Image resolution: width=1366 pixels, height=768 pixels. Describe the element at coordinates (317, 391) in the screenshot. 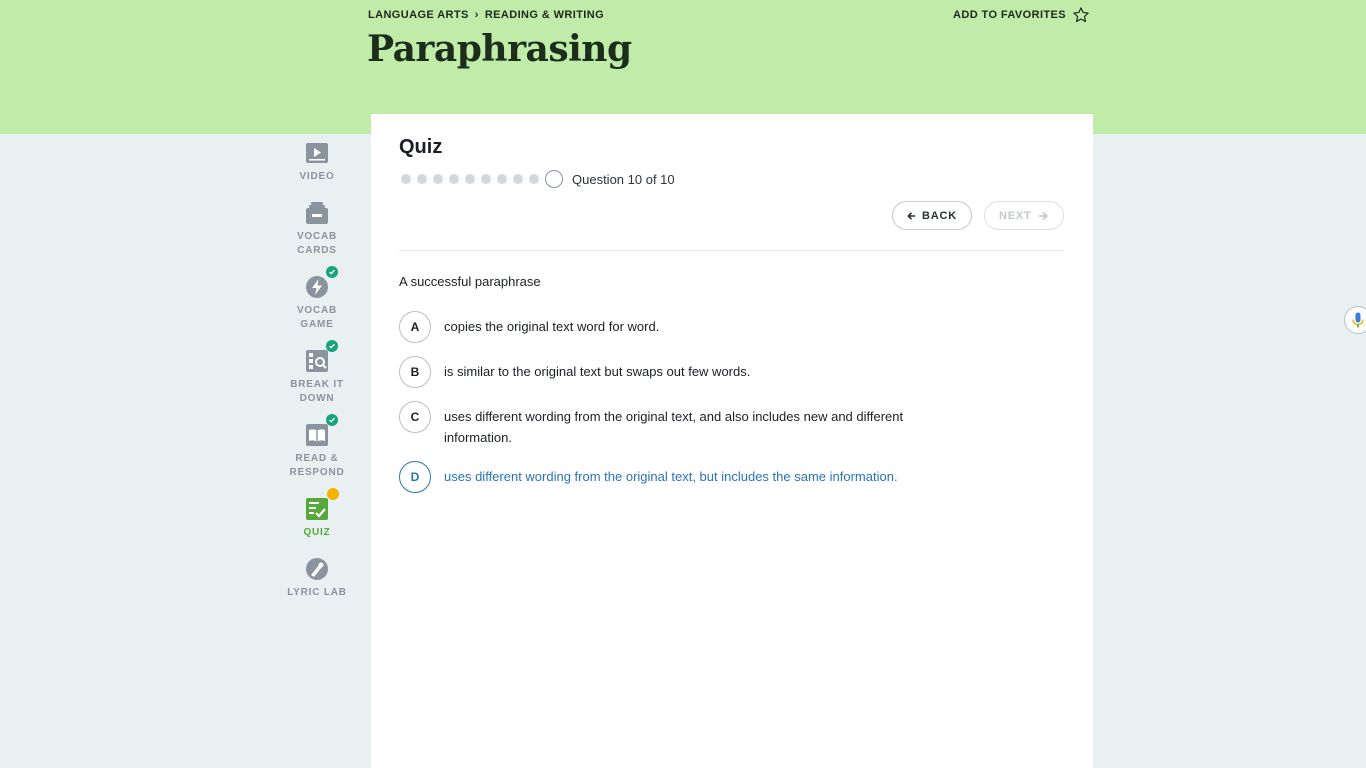

I see `sidebar-item-label: BREAK IT DOWN` at that location.